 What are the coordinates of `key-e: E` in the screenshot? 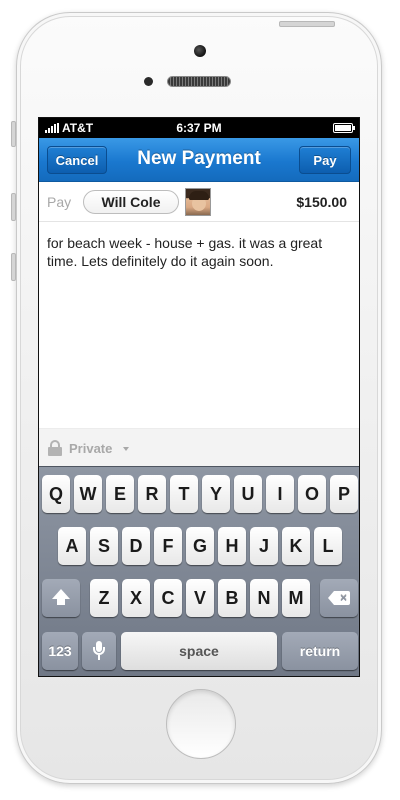 It's located at (120, 494).